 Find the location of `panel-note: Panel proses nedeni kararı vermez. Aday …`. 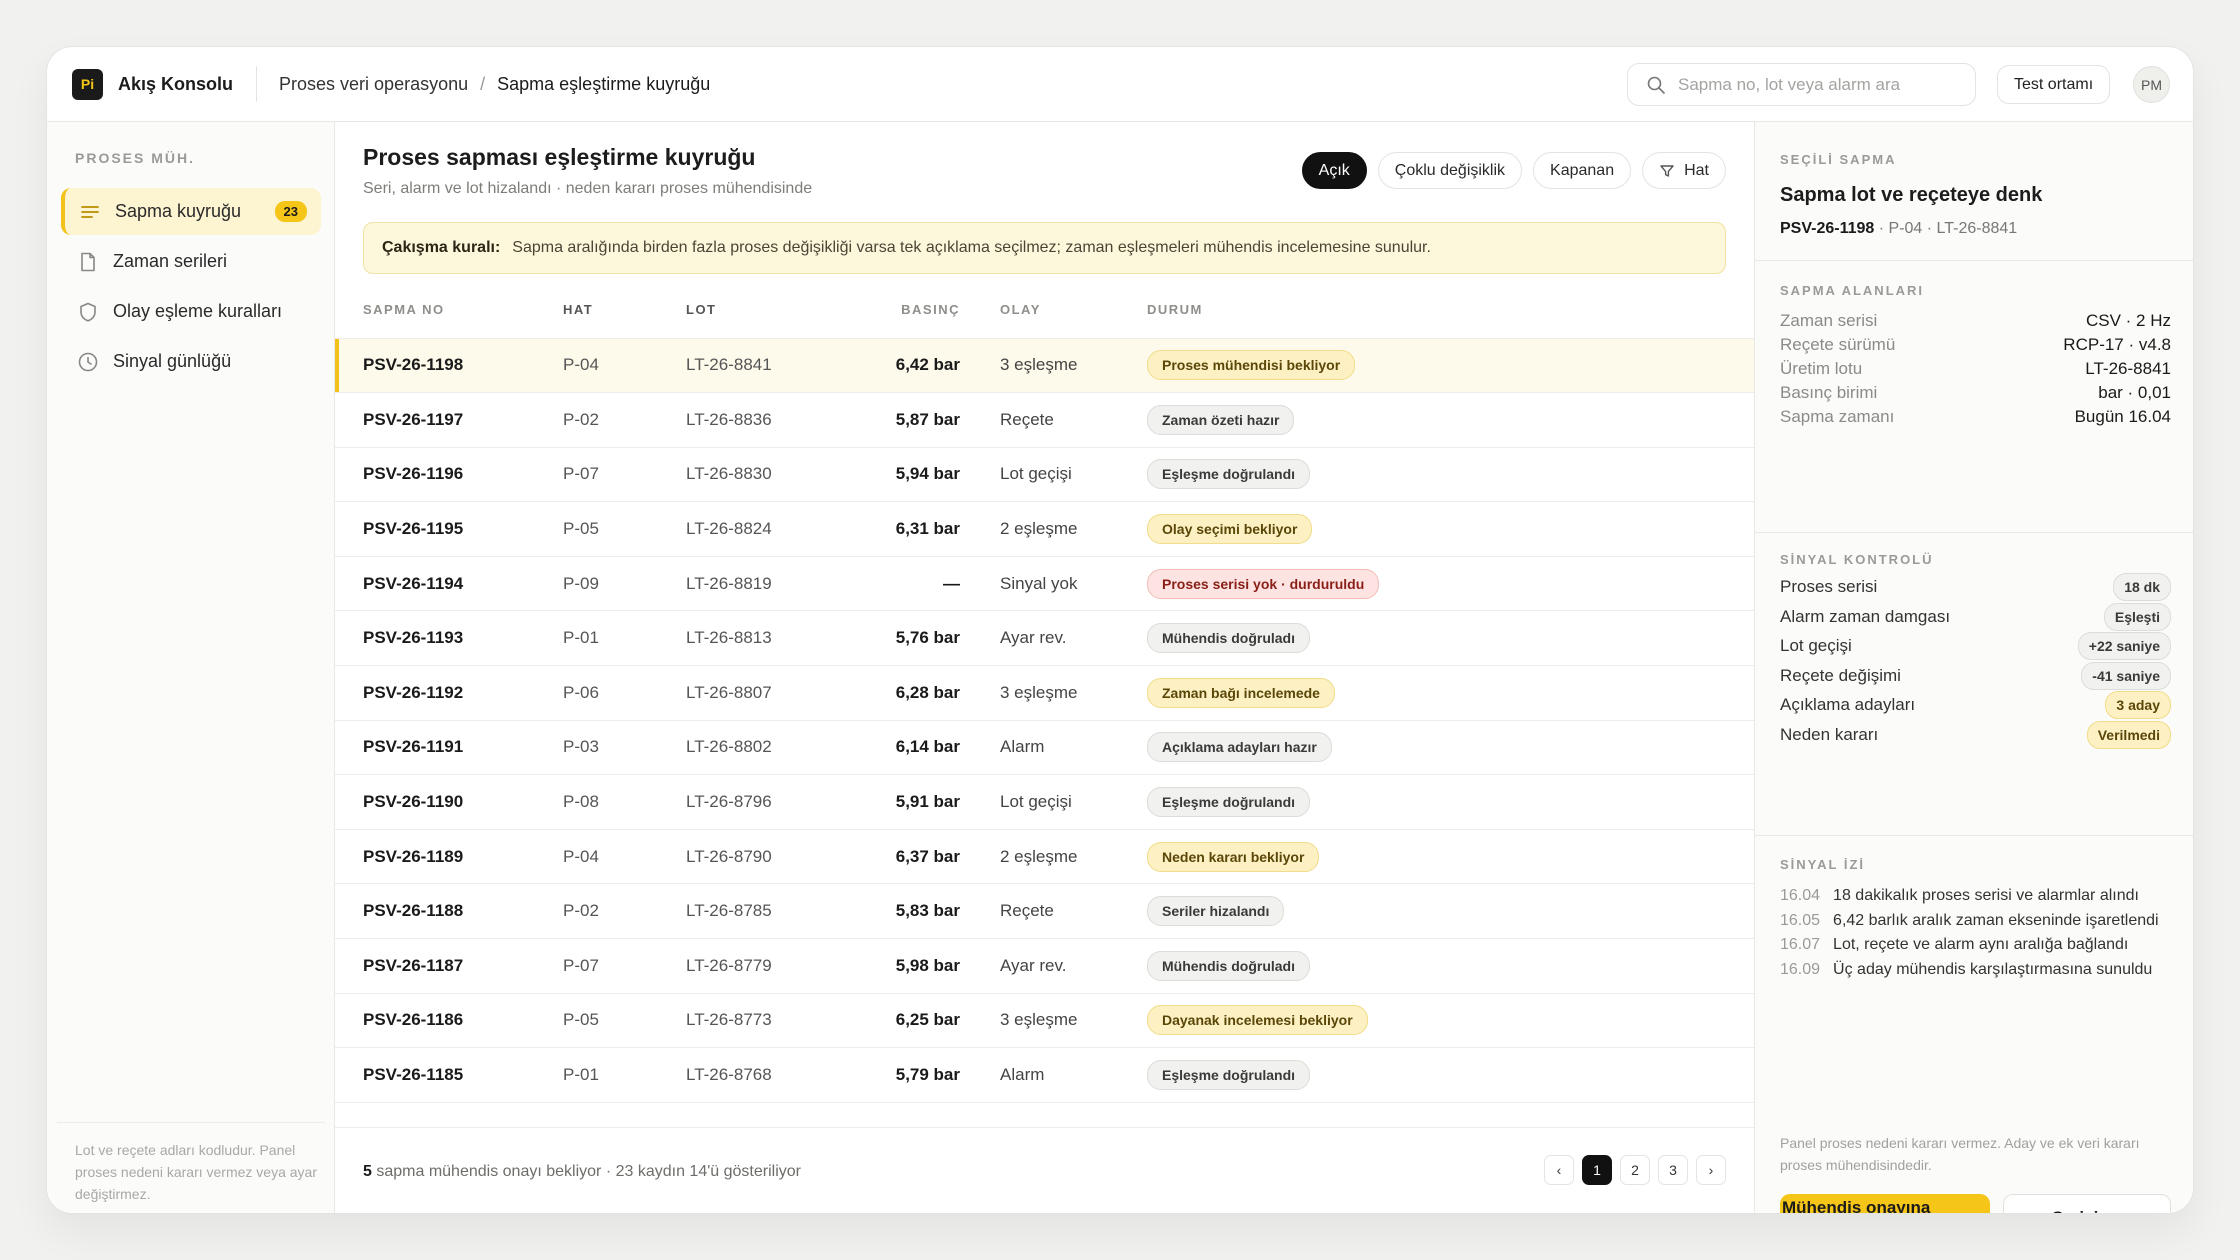

panel-note: Panel proses nedeni kararı vermez. Aday … is located at coordinates (1960, 1154).